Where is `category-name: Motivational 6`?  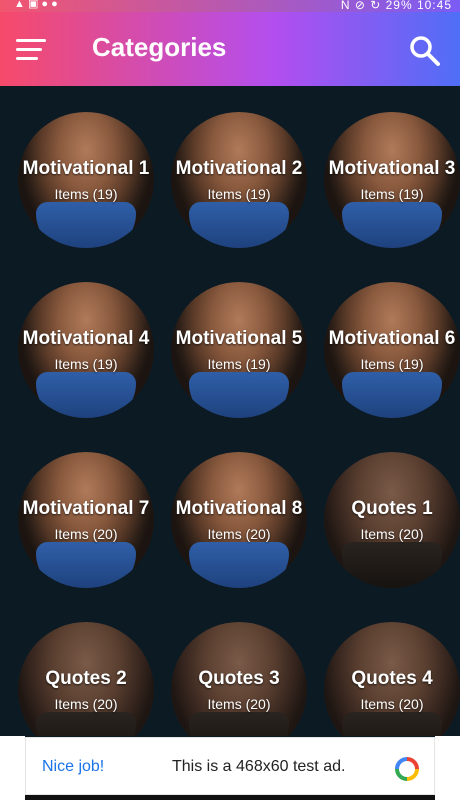 category-name: Motivational 6 is located at coordinates (392, 338).